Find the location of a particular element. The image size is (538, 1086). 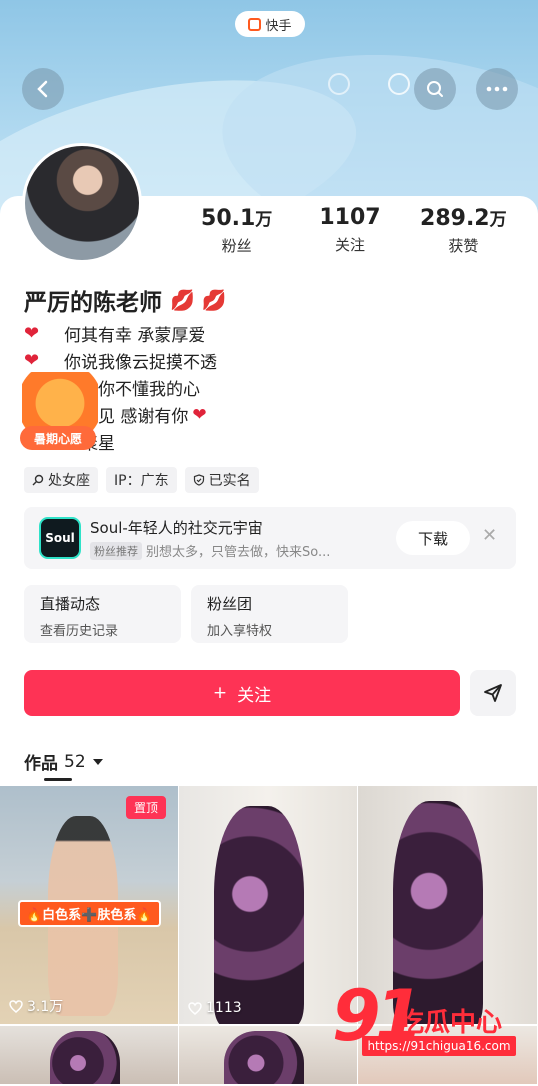

app-brand-badge: 快手 is located at coordinates (270, 24).